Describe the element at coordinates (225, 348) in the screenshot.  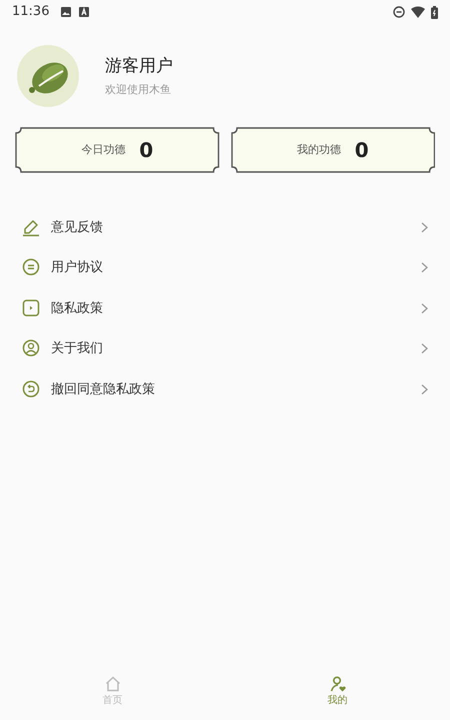
I see `menu-item: 关于我们` at that location.